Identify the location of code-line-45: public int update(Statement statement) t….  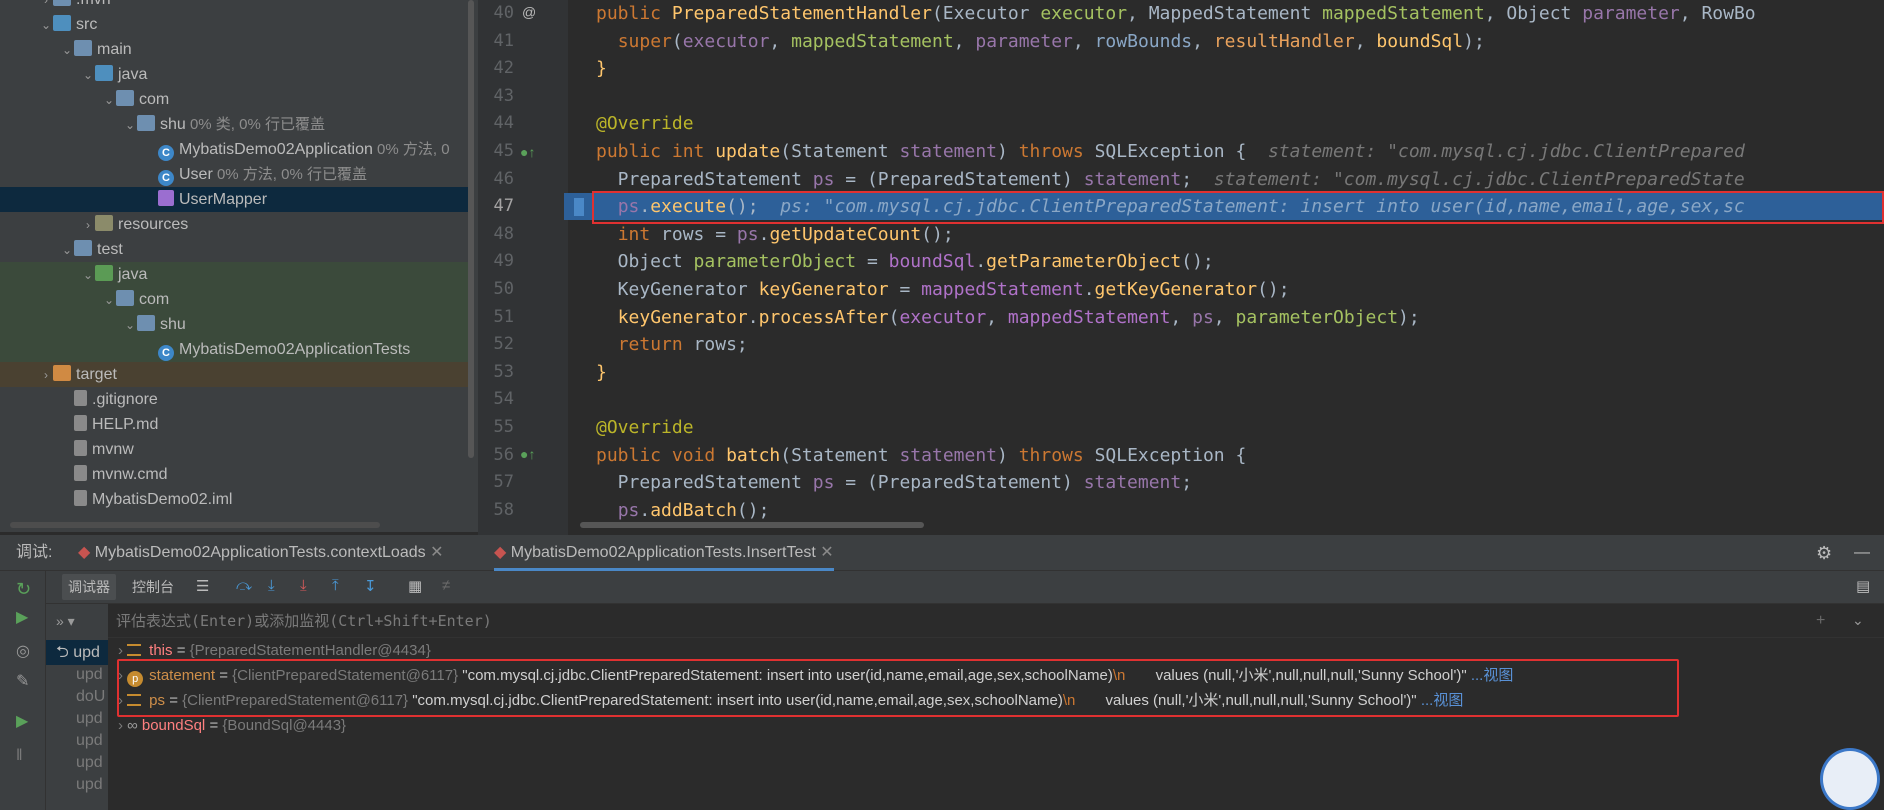
(1231, 152).